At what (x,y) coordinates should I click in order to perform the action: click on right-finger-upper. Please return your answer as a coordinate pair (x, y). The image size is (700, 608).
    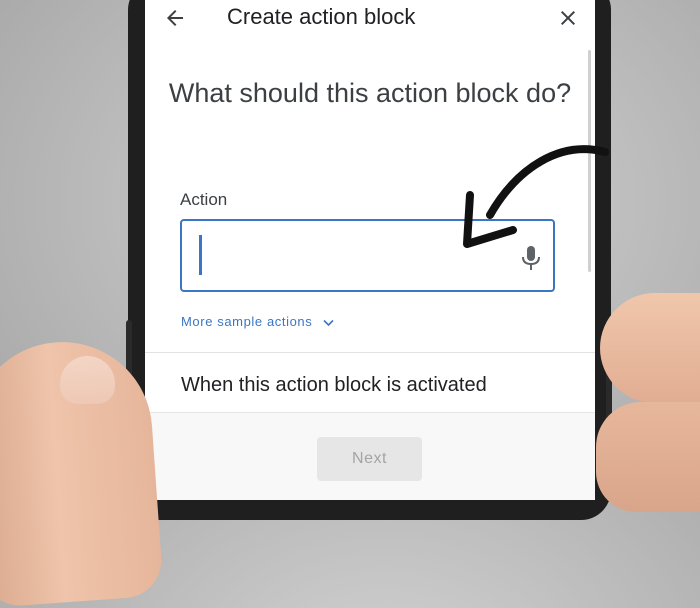
    Looking at the image, I should click on (650, 348).